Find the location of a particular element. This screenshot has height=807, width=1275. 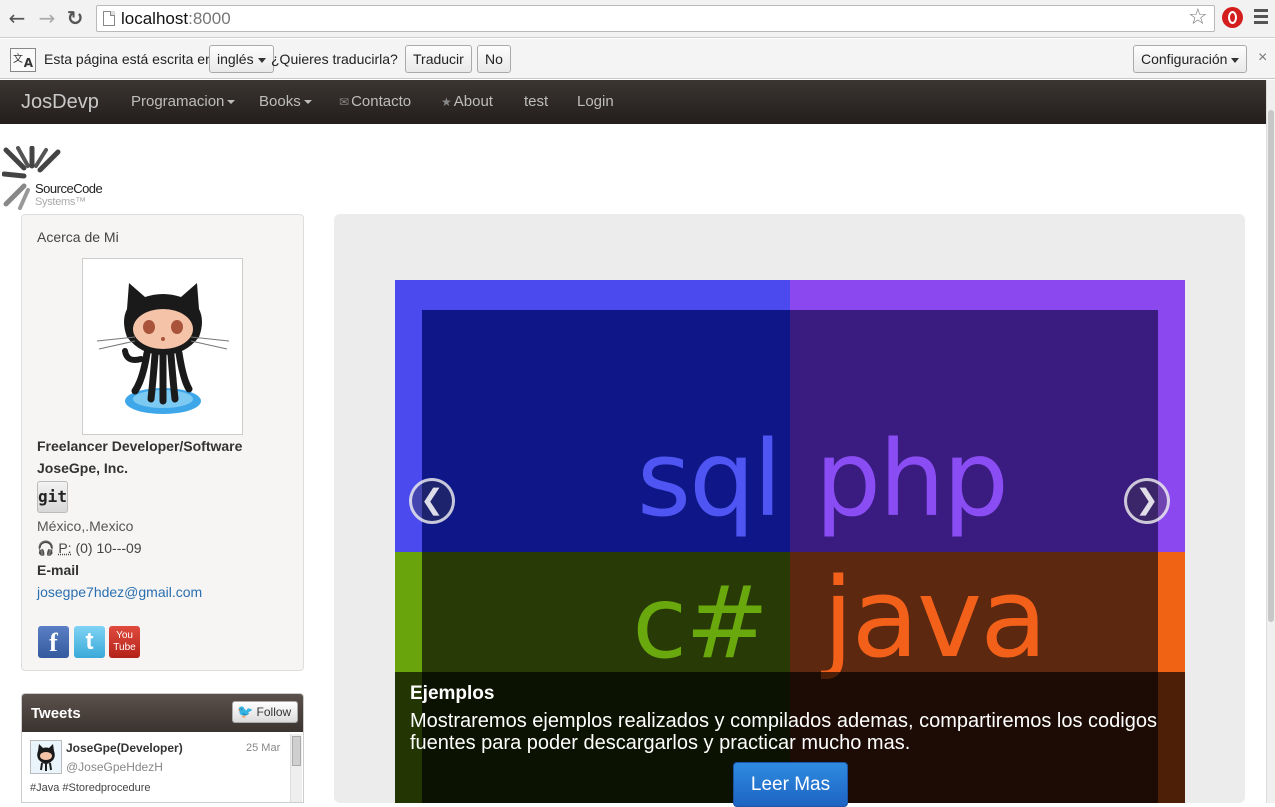

translate-question: ¿Quieres traducirla? is located at coordinates (334, 59).